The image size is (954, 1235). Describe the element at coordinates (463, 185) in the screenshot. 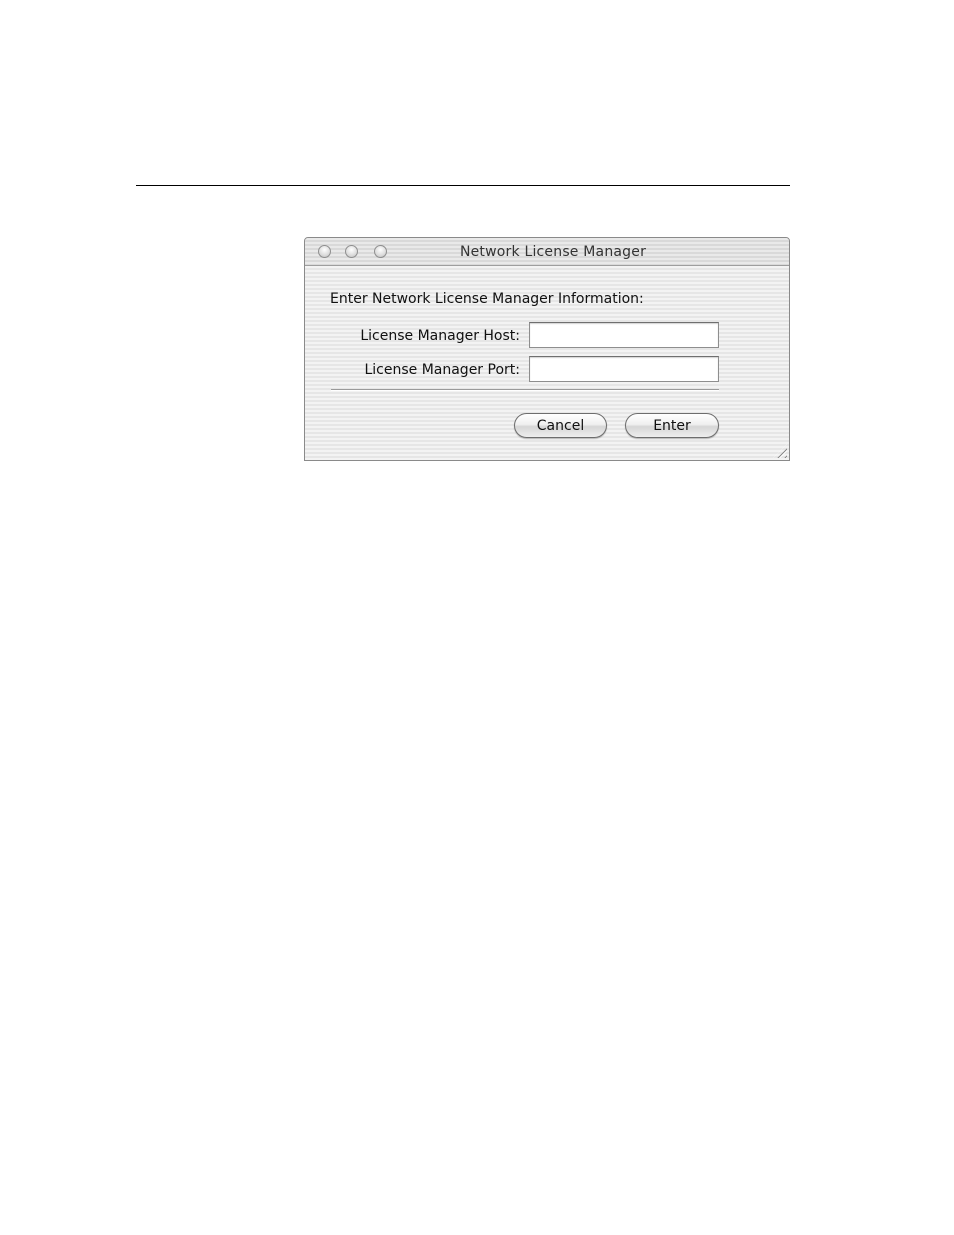

I see `page-header-rule` at that location.